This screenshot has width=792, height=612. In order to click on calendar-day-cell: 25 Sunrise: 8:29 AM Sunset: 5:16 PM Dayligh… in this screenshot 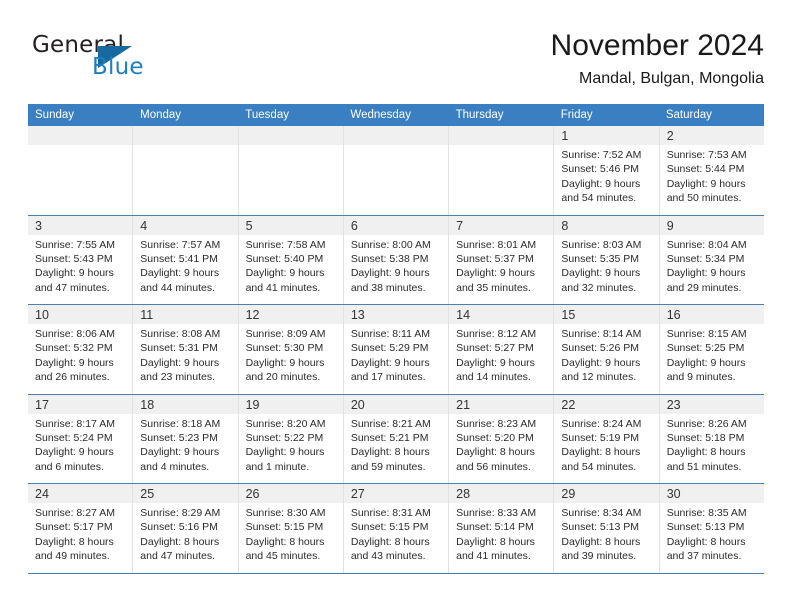, I will do `click(186, 528)`.